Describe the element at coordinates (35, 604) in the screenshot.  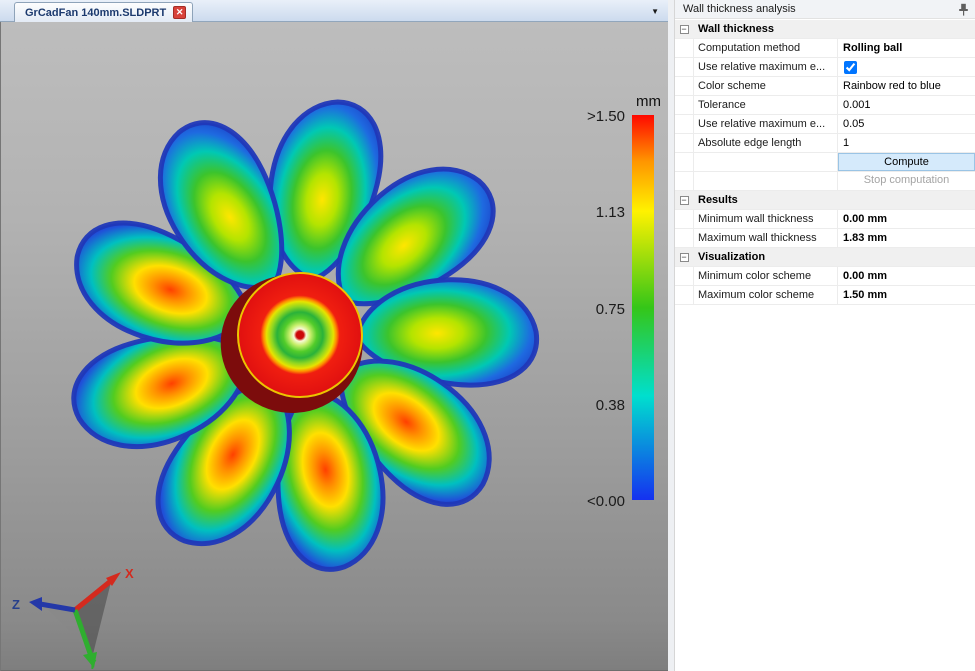
I see `z-axis-arrowhead` at that location.